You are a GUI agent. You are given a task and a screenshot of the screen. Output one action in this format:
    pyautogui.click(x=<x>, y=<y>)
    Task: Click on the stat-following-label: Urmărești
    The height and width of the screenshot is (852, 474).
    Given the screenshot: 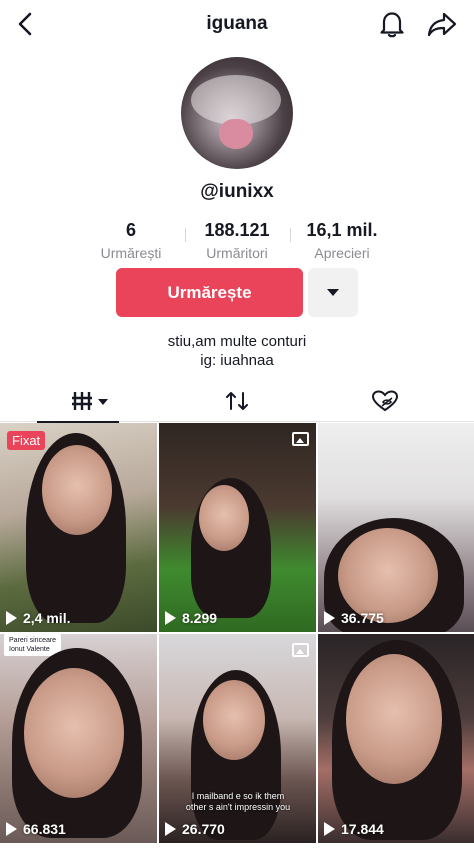 What is the action you would take?
    pyautogui.click(x=131, y=253)
    